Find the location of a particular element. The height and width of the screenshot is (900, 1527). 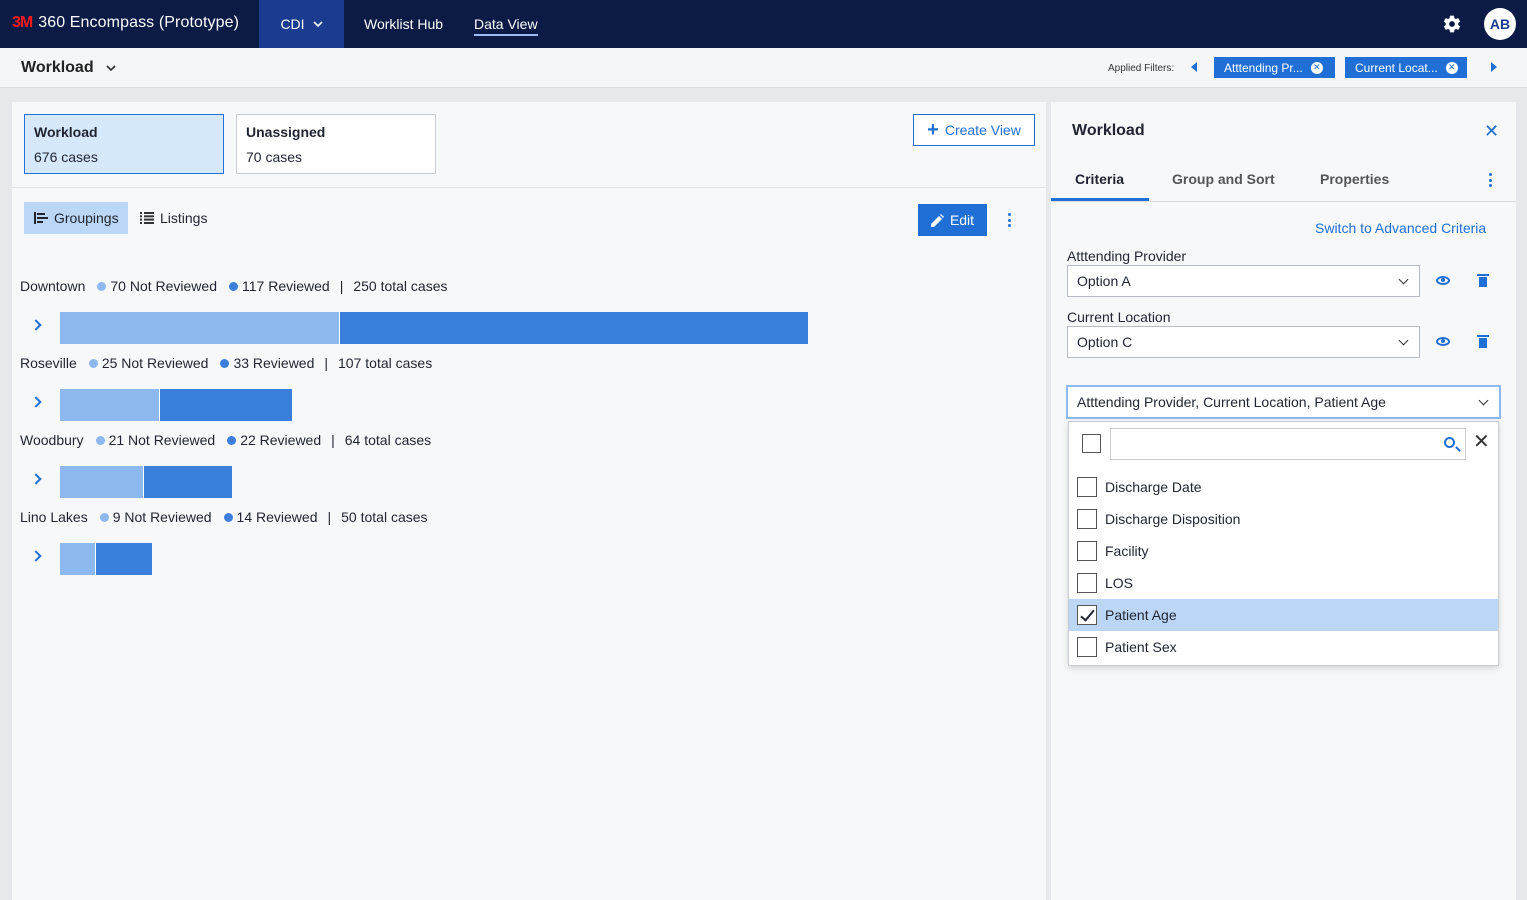

search-icon is located at coordinates (1449, 442).